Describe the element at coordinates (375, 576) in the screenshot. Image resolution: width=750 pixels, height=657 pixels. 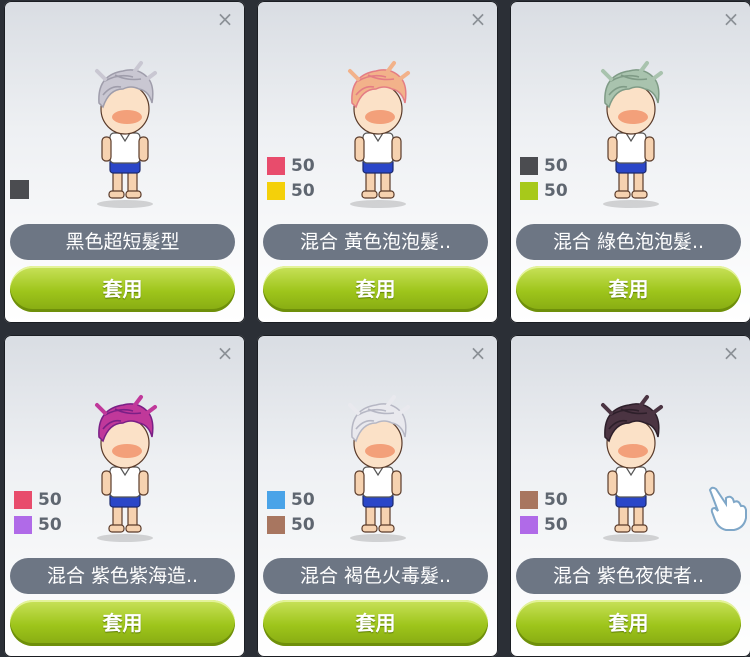
I see `hair-name-label: 混合 褐色火毒髮..` at that location.